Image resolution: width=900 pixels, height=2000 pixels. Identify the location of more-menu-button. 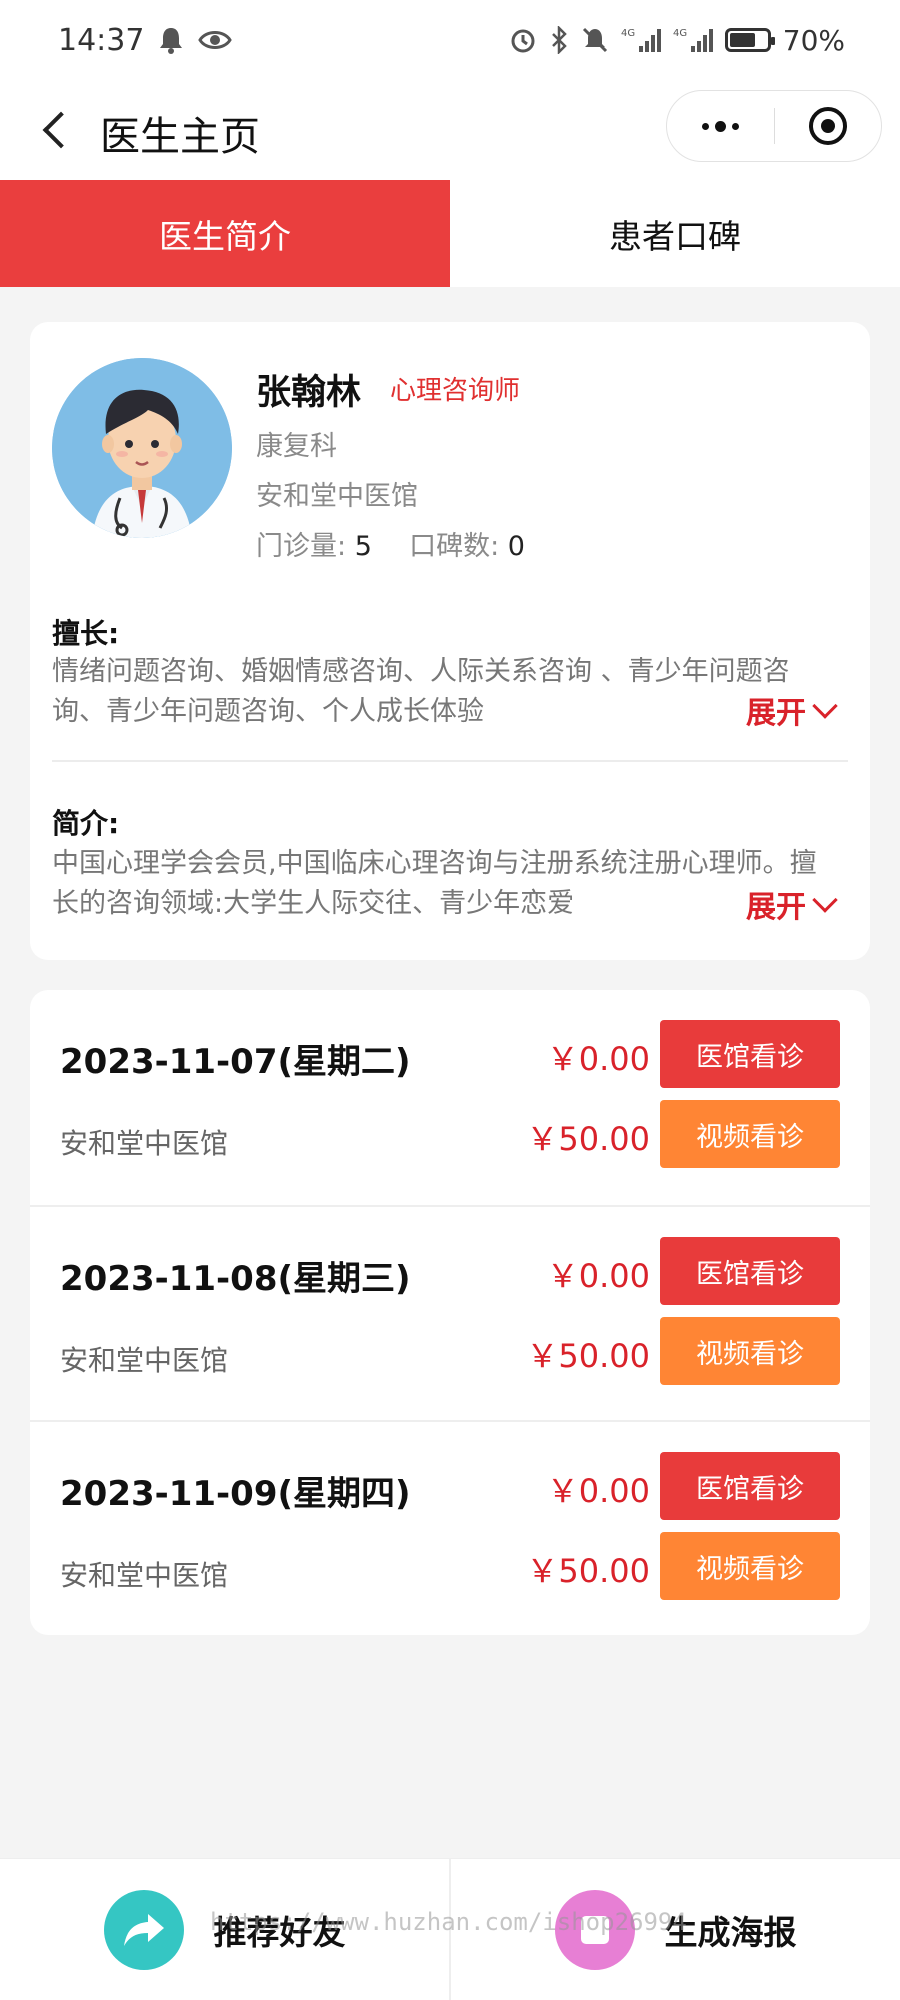
(720, 126).